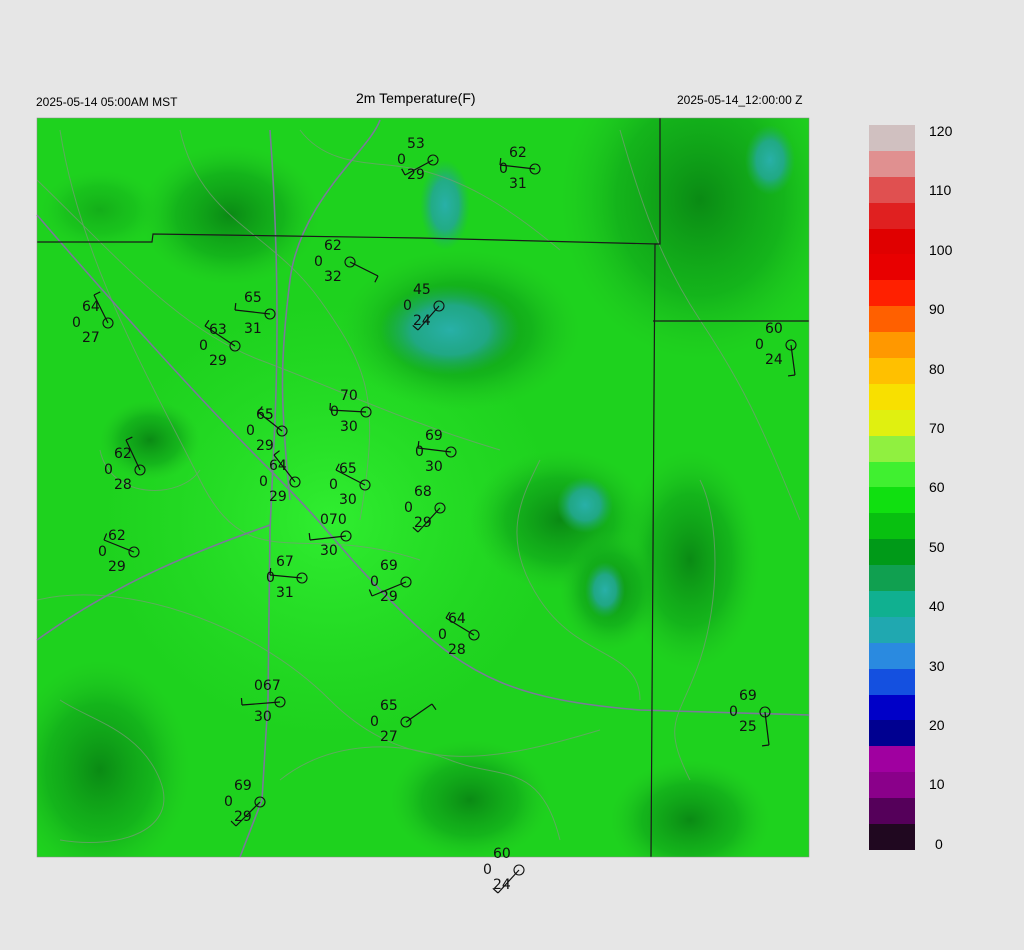 The height and width of the screenshot is (950, 1024). What do you see at coordinates (937, 665) in the screenshot?
I see `colorbar-tick-label: 30` at bounding box center [937, 665].